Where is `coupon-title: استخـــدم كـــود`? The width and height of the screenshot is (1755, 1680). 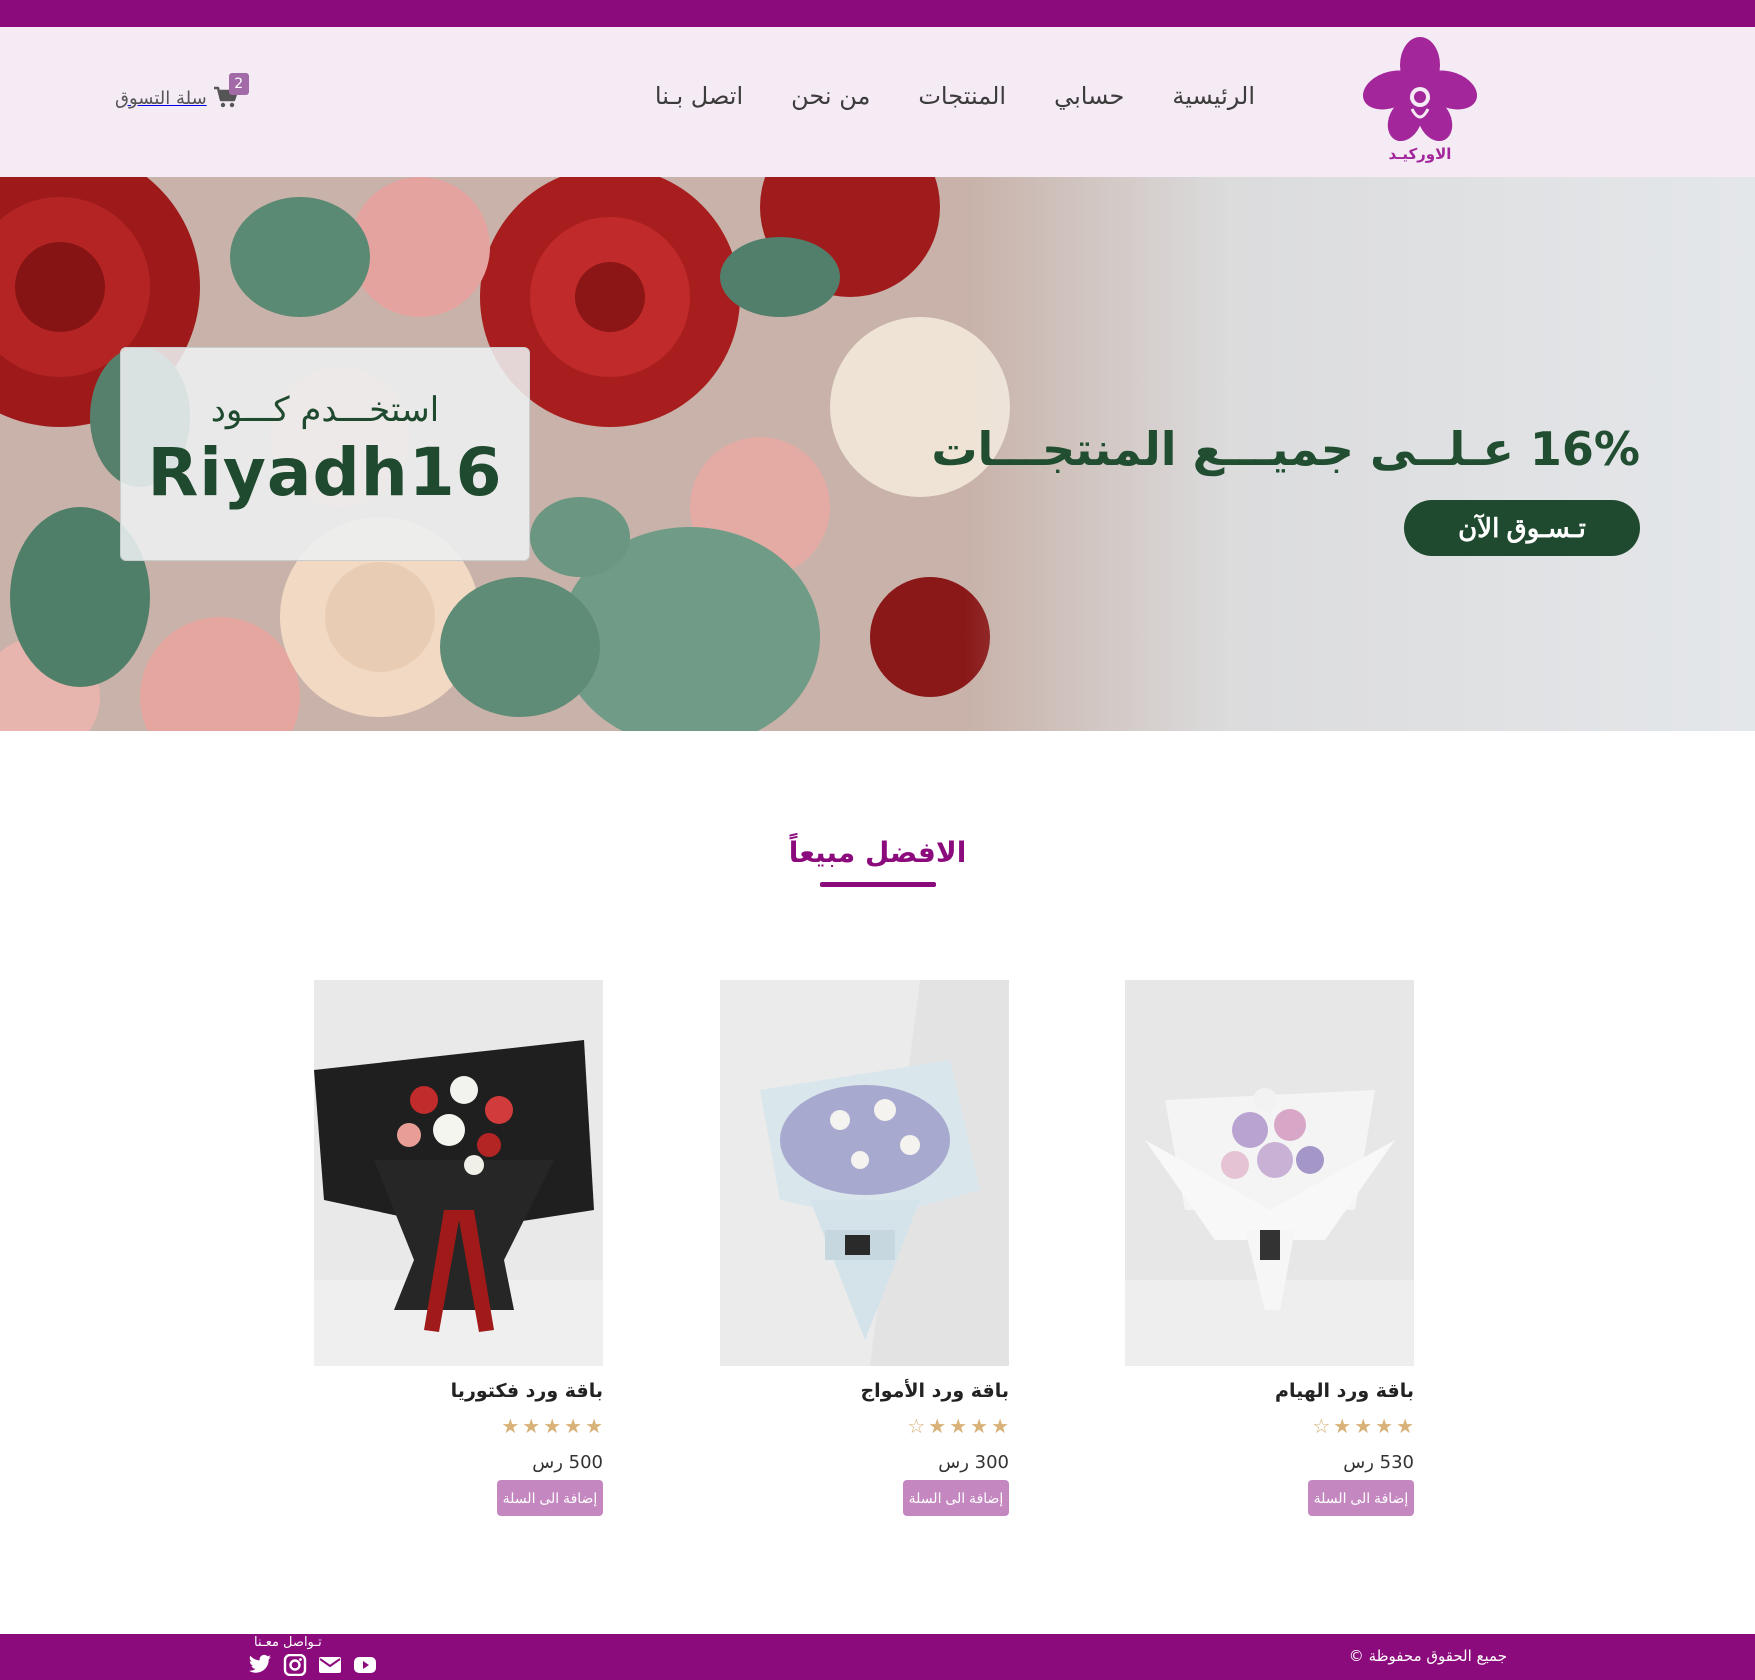 coupon-title: استخـــدم كـــود is located at coordinates (325, 410).